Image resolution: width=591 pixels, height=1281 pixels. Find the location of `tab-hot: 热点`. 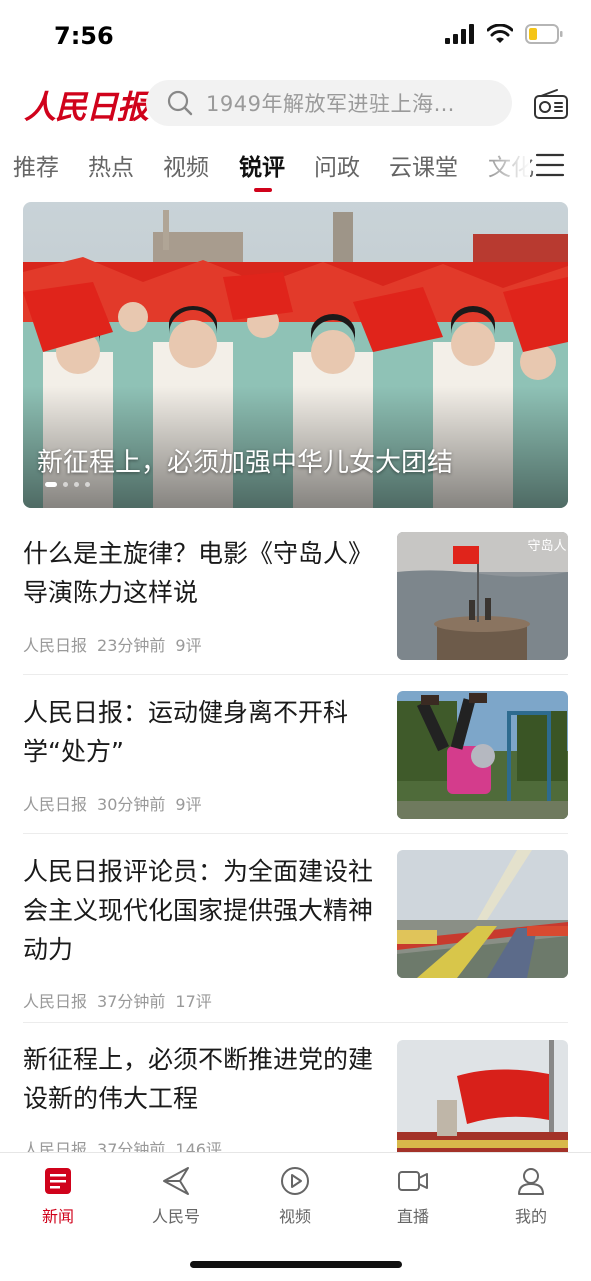

tab-hot: 热点 is located at coordinates (111, 165).